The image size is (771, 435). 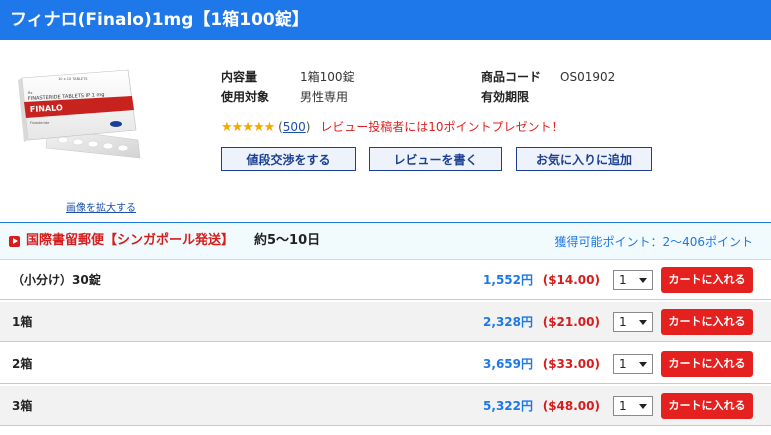 I want to click on review-promo-text: レビュー投稿者には10ポイントプレゼント！, so click(x=442, y=127).